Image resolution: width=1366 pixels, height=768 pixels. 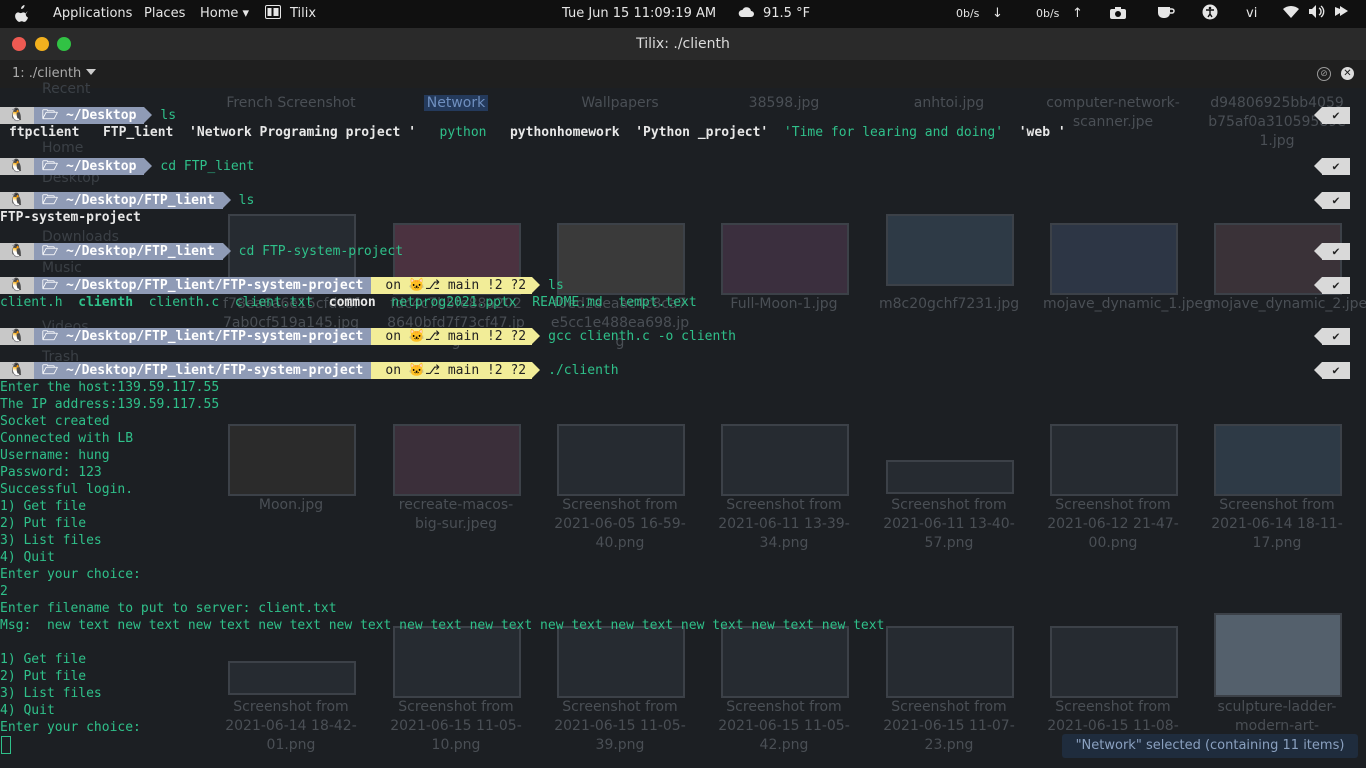 I want to click on download-arrow-icon: ↓, so click(x=997, y=13).